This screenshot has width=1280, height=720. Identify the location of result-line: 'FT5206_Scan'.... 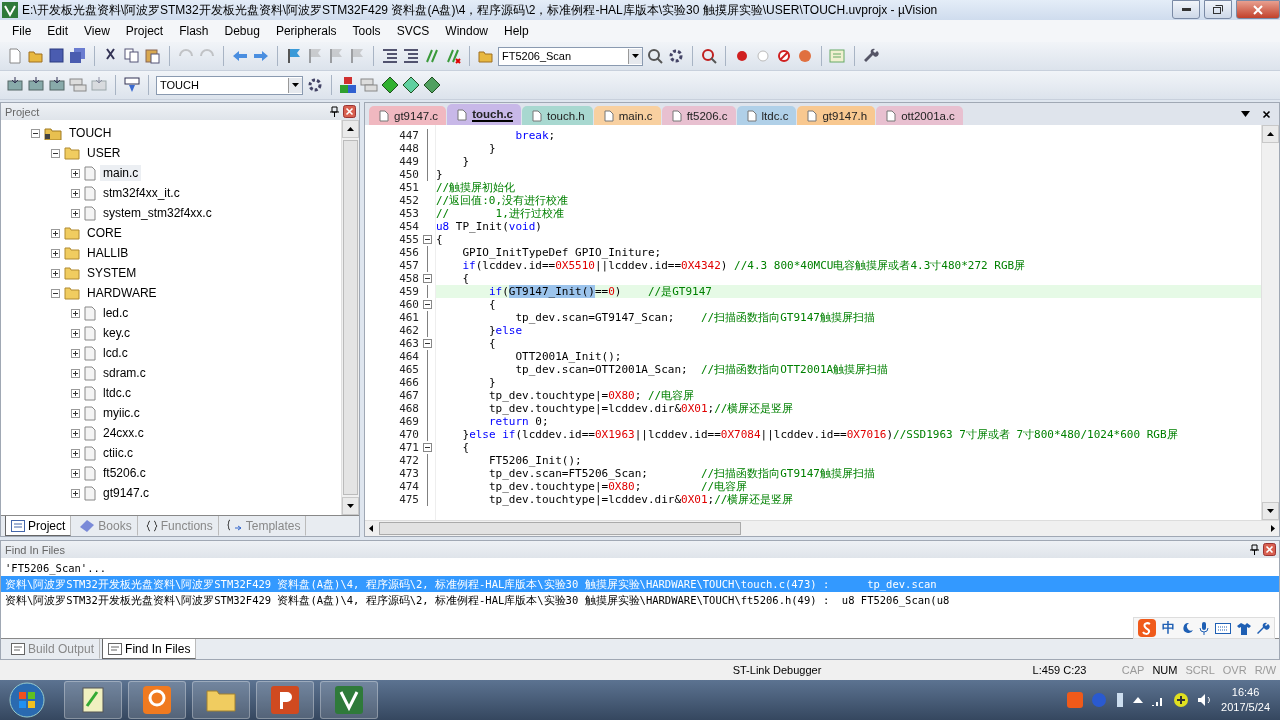
(640, 568).